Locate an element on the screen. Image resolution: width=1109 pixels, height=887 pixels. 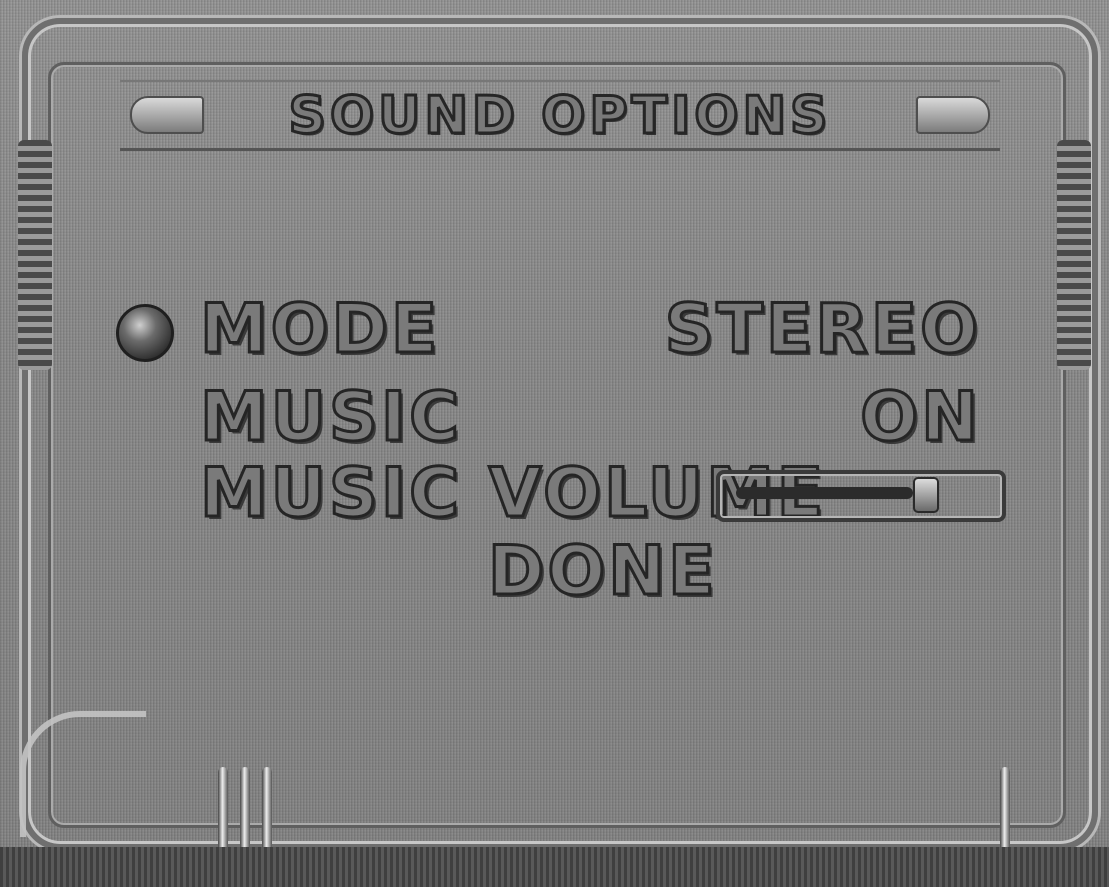
selection-ball-icon is located at coordinates (145, 333).